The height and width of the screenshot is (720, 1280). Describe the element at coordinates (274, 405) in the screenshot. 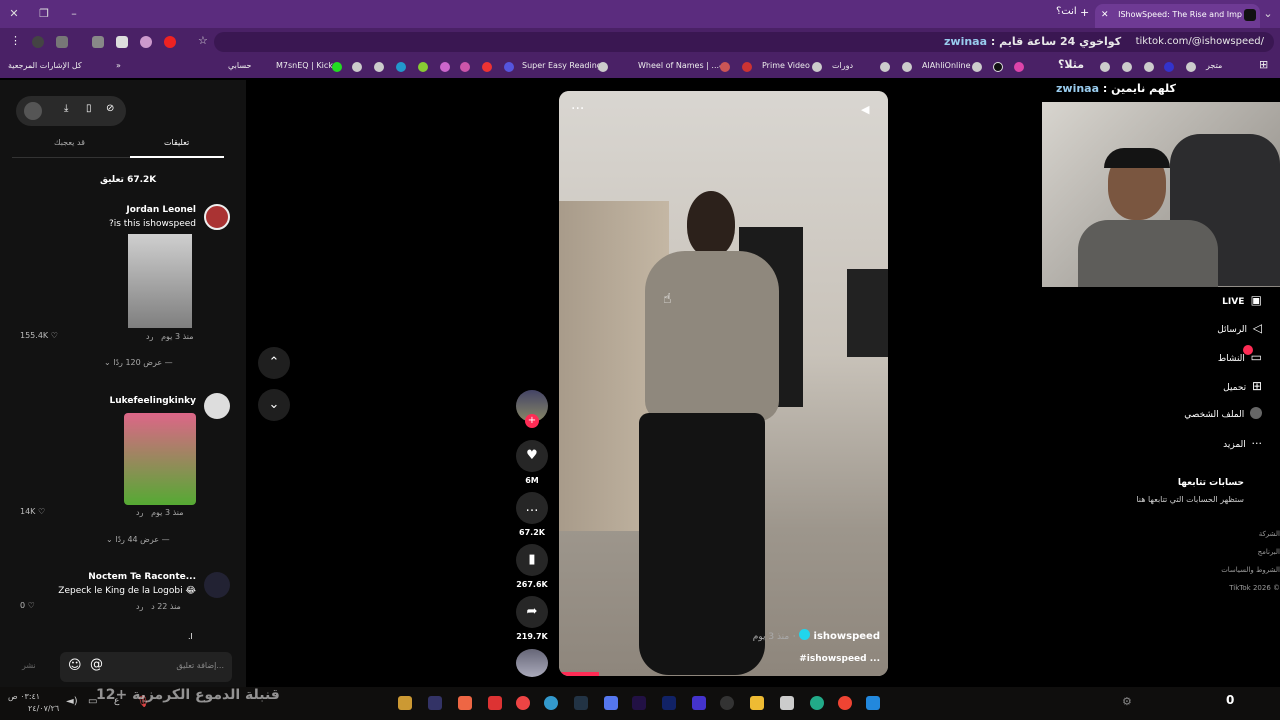

I see `next-video-button: ⌄` at that location.